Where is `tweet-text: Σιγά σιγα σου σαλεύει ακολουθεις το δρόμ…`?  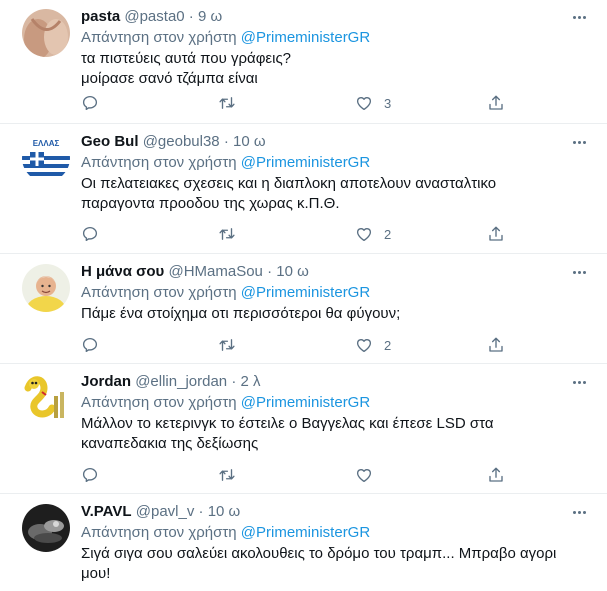 tweet-text: Σιγά σιγα σου σαλεύει ακολουθεις το δρόμ… is located at coordinates (336, 564).